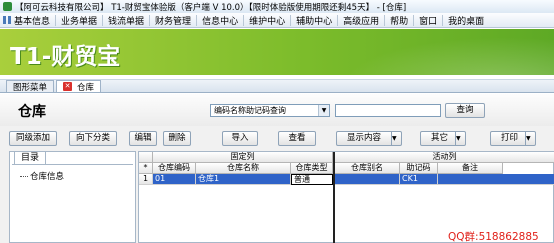  Describe the element at coordinates (32, 21) in the screenshot. I see `menu-label: 基本信息` at that location.